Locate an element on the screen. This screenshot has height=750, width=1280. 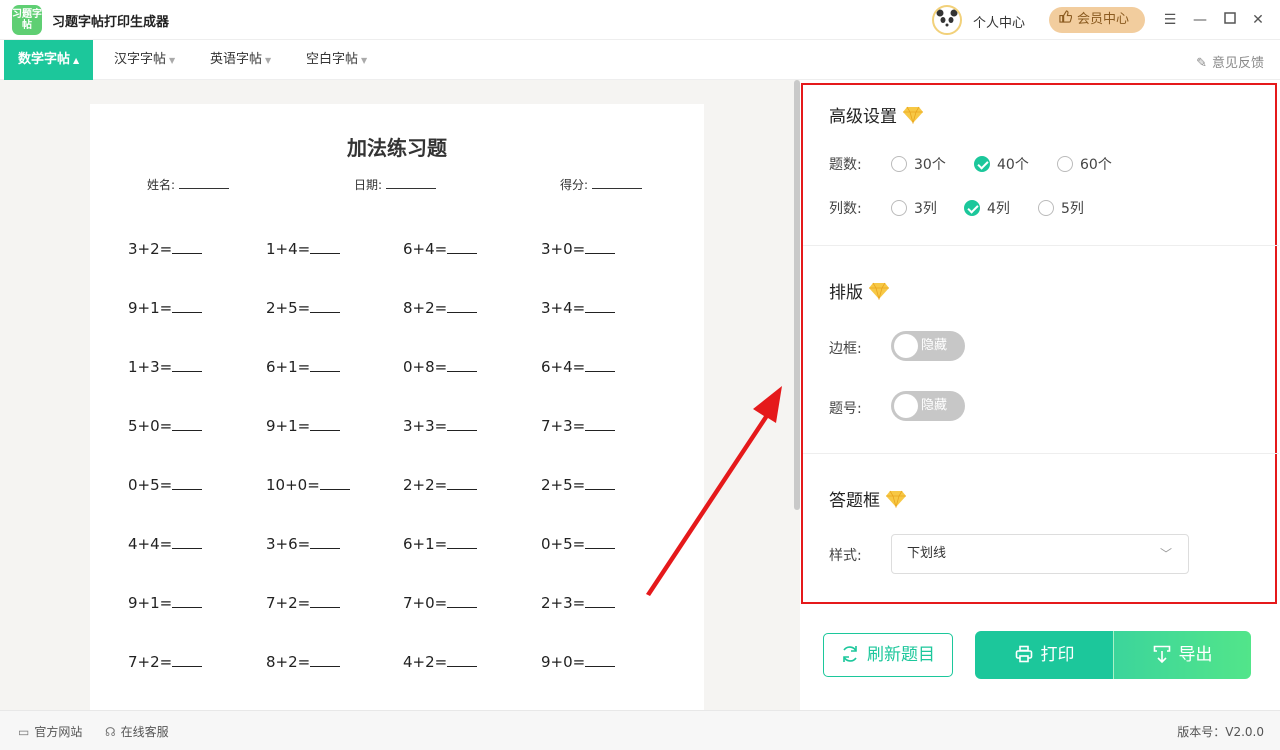
problem-item: 7+0= is located at coordinates (440, 603).